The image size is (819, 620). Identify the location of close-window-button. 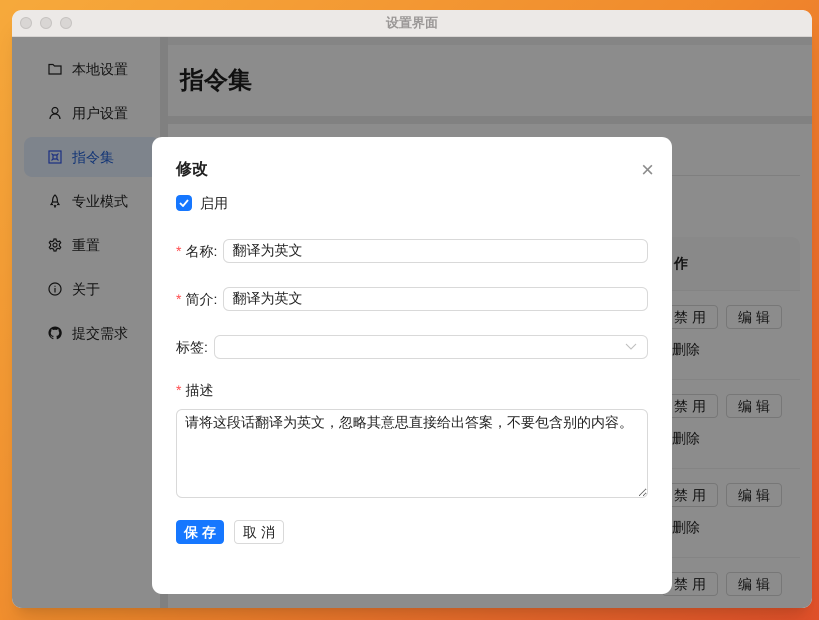
(26, 23).